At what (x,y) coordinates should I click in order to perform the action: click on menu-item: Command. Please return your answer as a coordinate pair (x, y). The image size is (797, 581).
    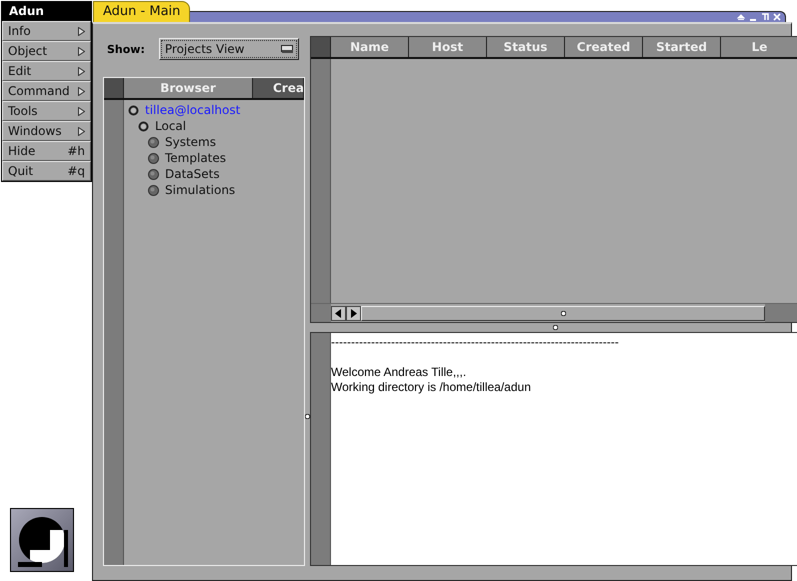
    Looking at the image, I should click on (46, 91).